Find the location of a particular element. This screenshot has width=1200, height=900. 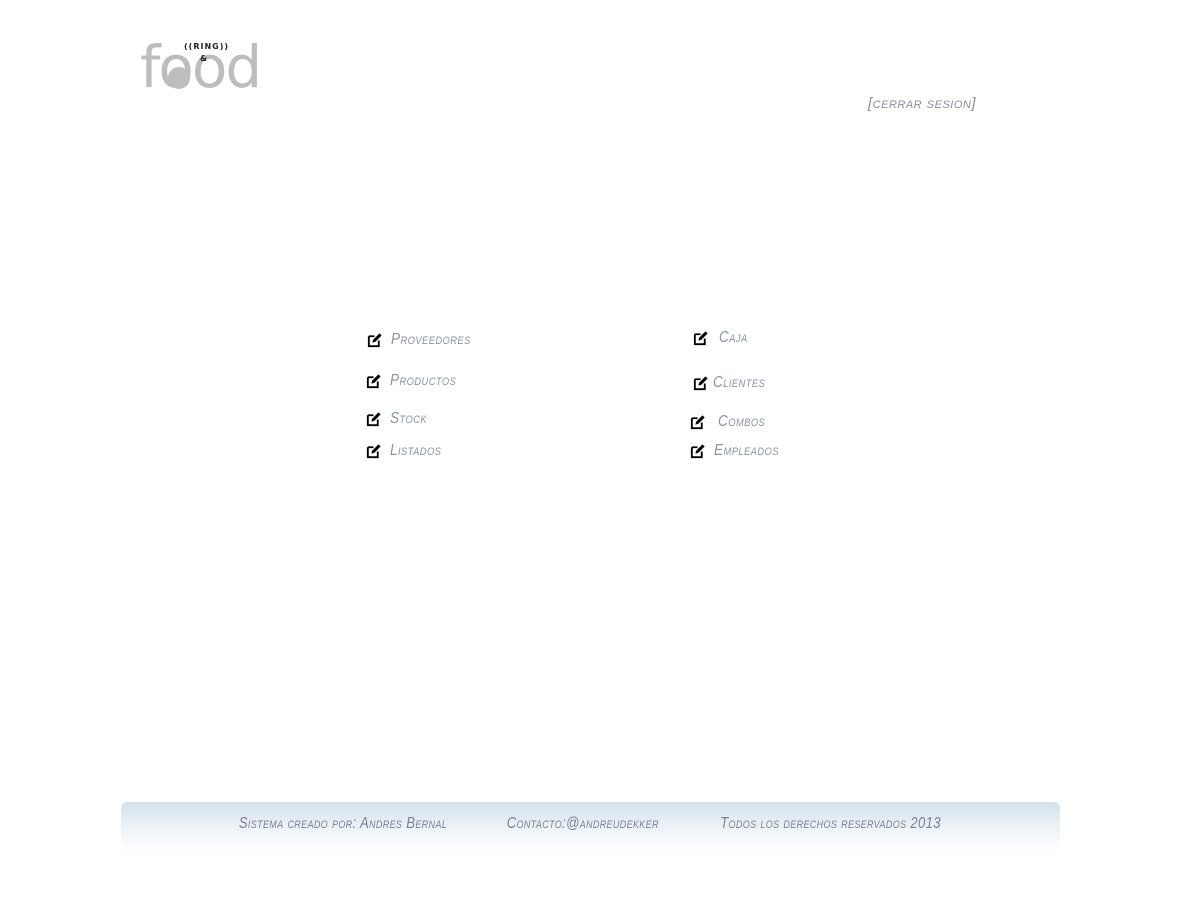

menu-label: Stock is located at coordinates (409, 418).